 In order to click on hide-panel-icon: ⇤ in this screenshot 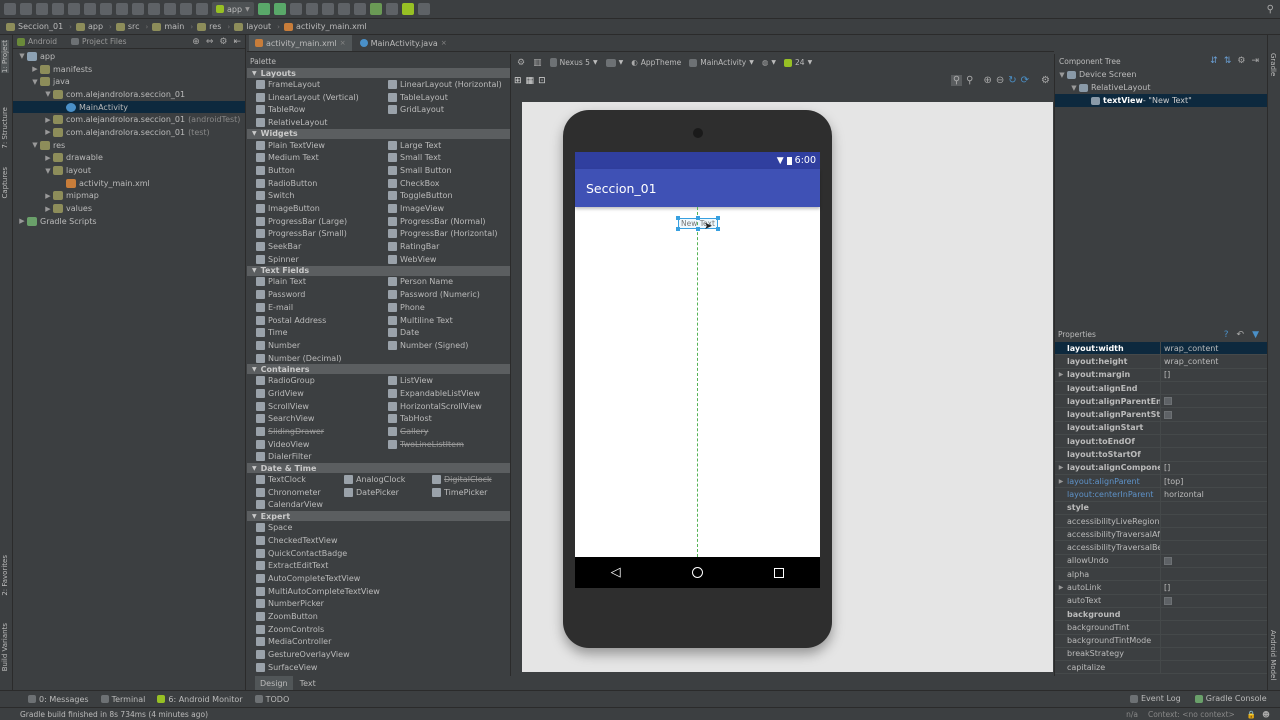, I will do `click(237, 42)`.